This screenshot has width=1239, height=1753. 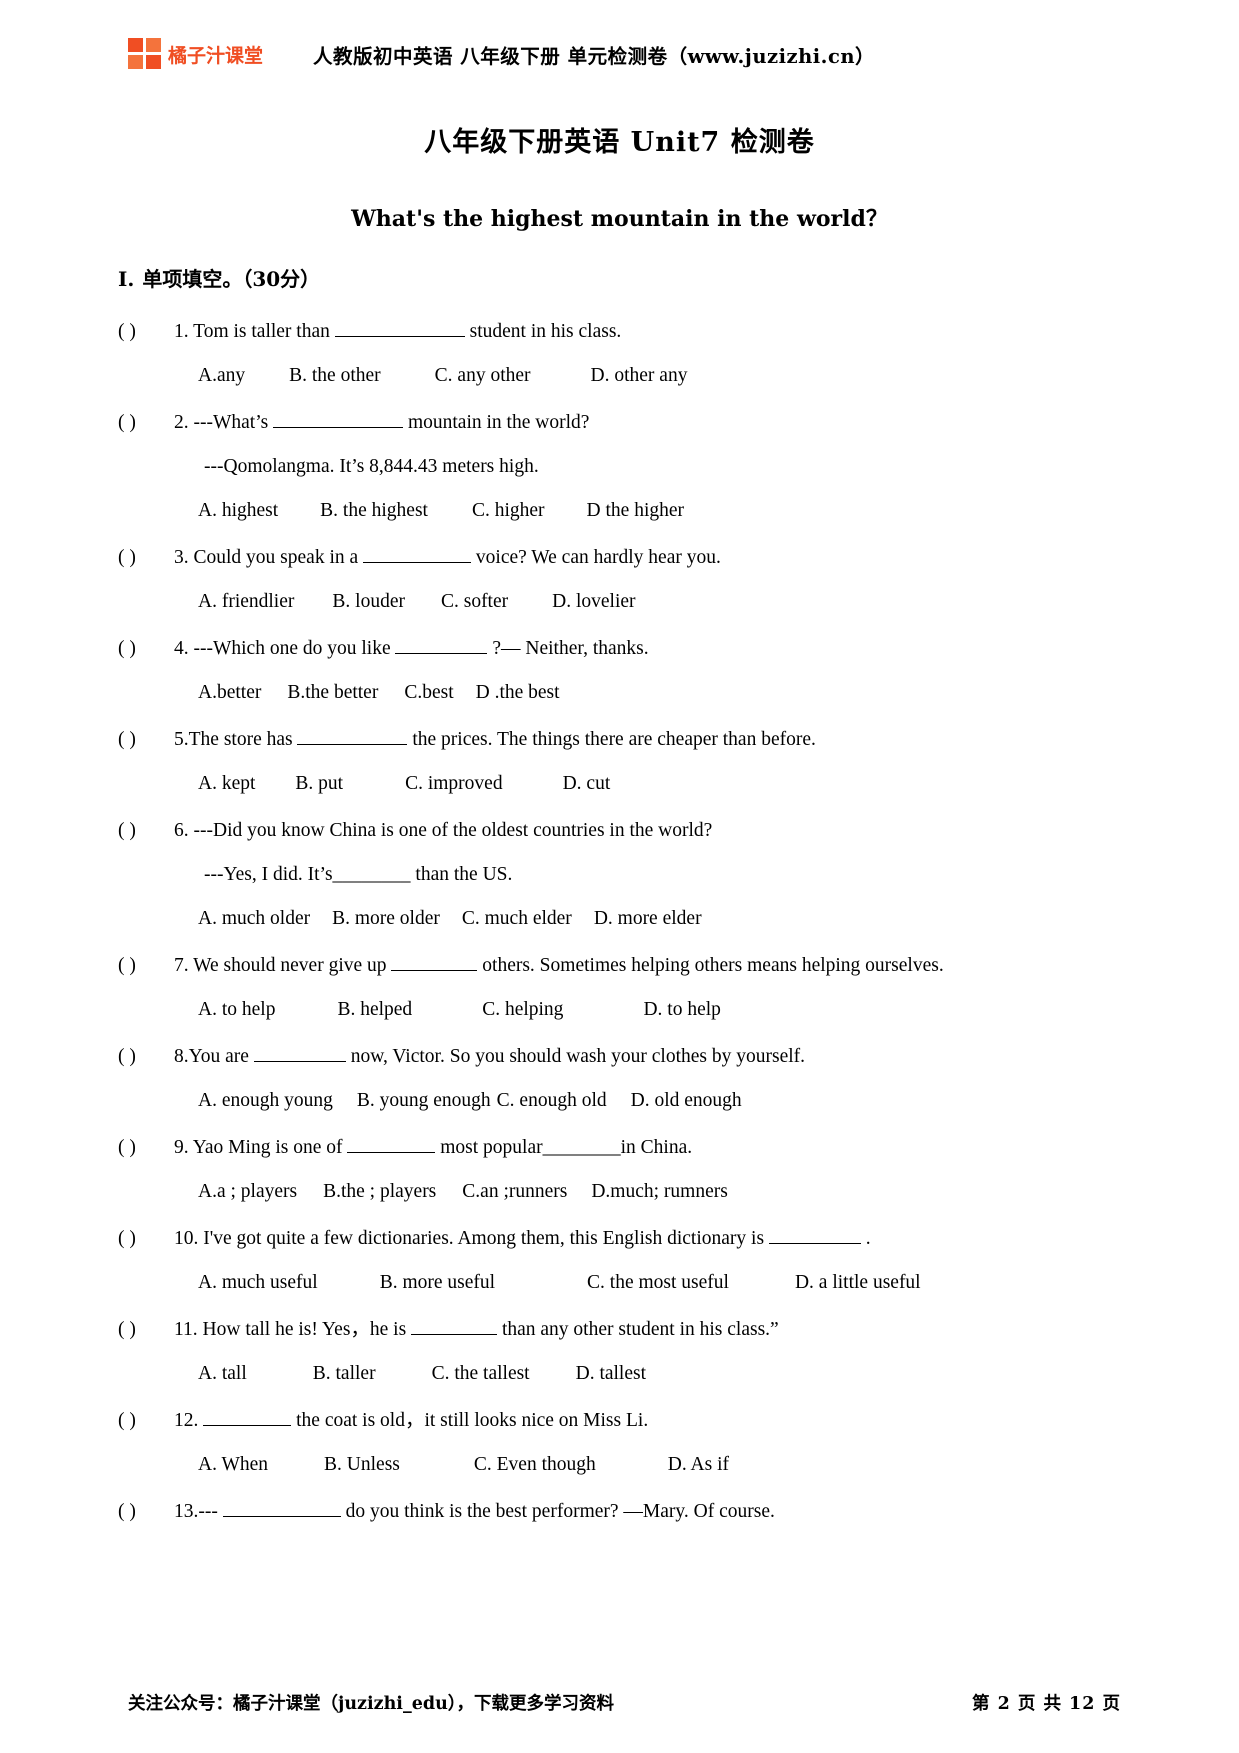 What do you see at coordinates (474, 602) in the screenshot?
I see `option-choice: C. softer` at bounding box center [474, 602].